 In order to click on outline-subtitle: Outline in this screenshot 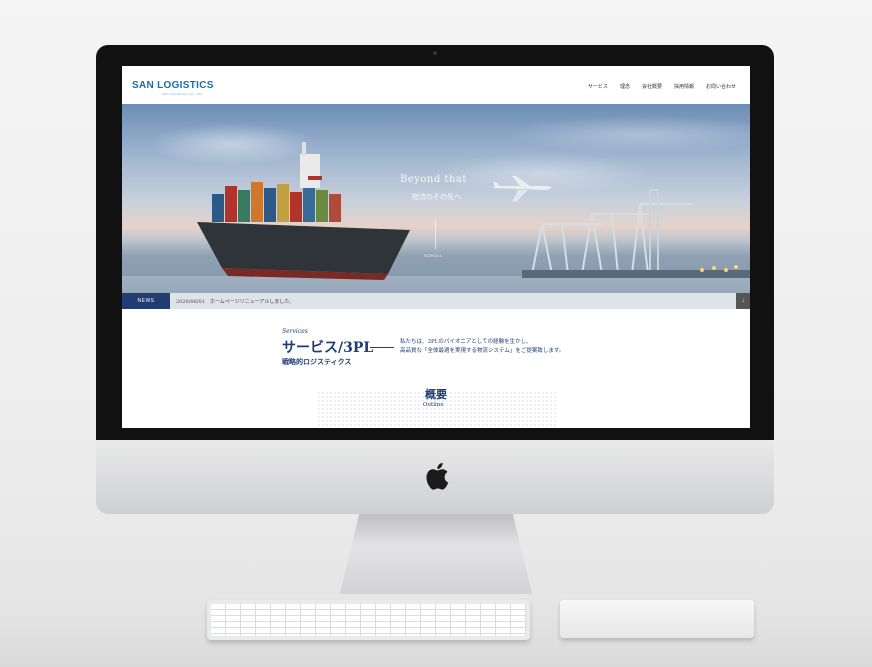, I will do `click(433, 405)`.